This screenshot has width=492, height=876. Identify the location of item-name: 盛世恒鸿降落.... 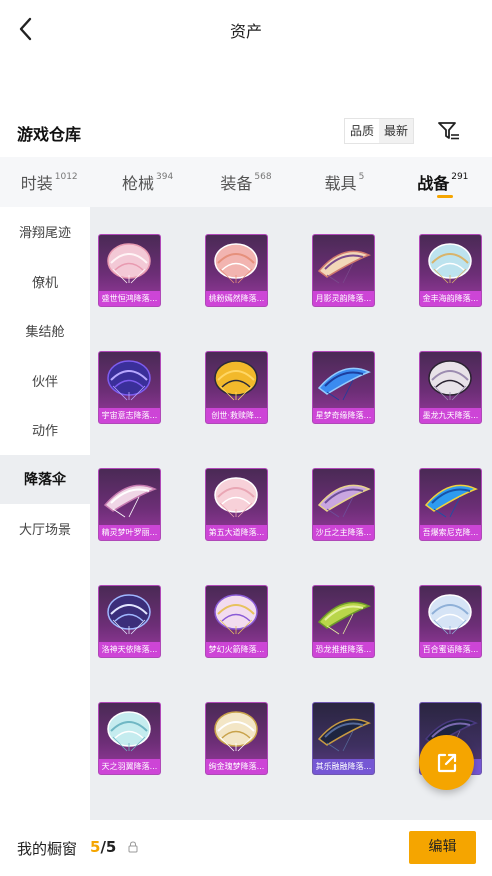
(129, 298).